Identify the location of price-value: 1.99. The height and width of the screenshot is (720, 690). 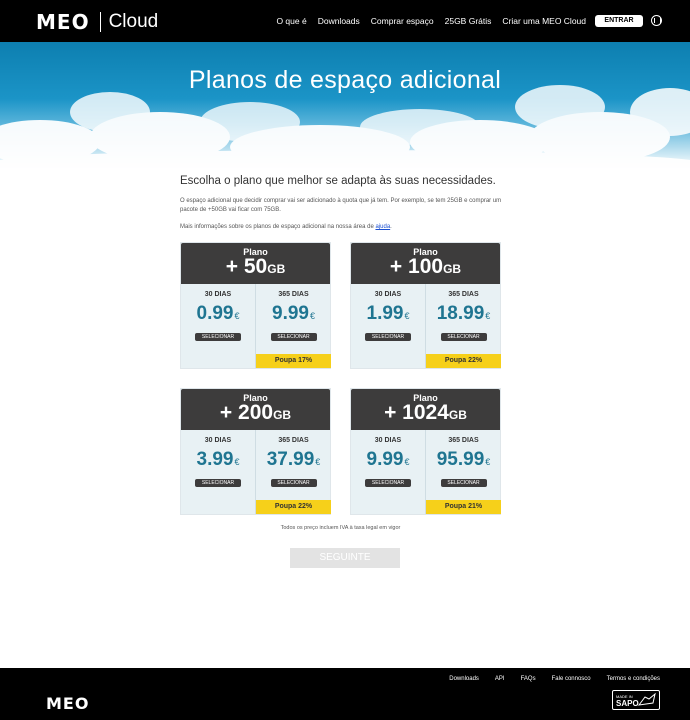
(385, 313).